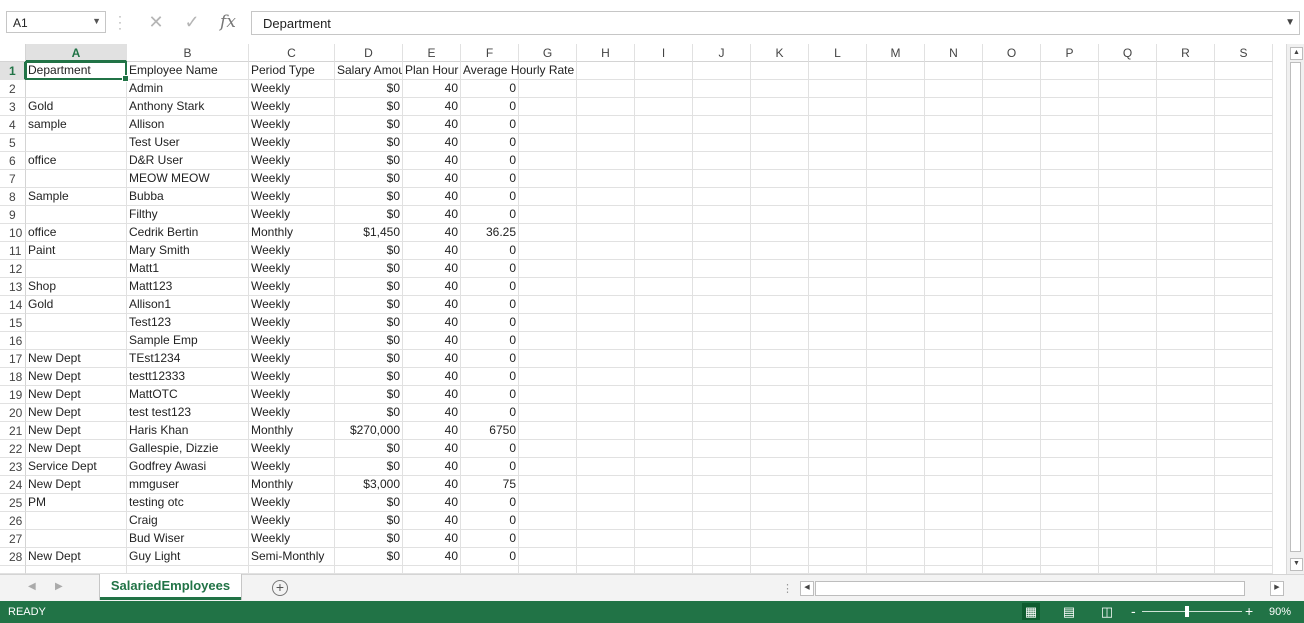 The width and height of the screenshot is (1304, 623). I want to click on header-cell: Salary Amou, so click(369, 71).